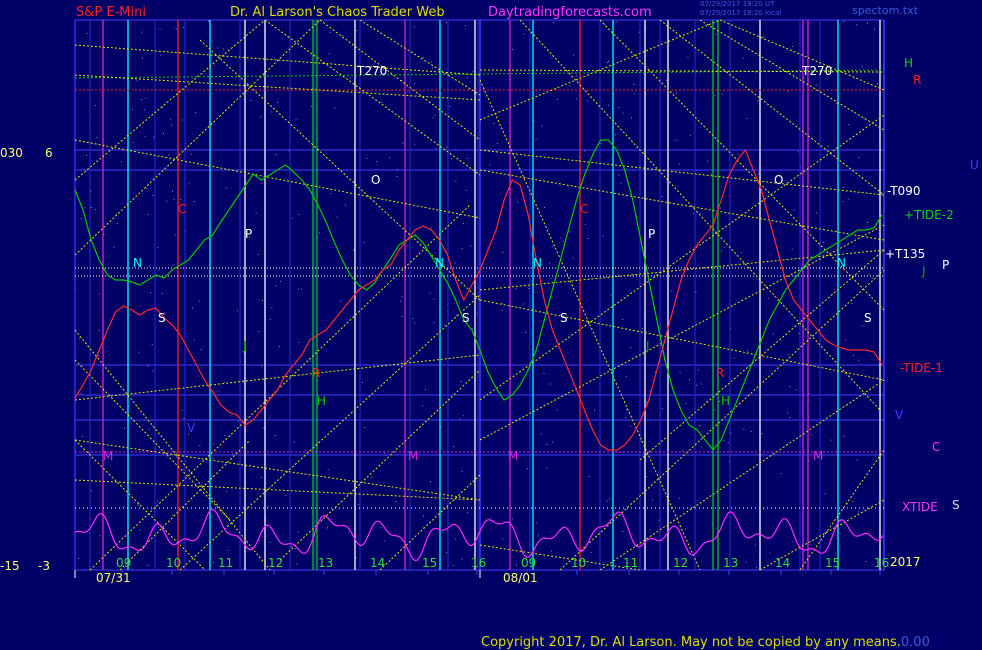 This screenshot has height=650, width=982. I want to click on planet-marker: N, so click(841, 263).